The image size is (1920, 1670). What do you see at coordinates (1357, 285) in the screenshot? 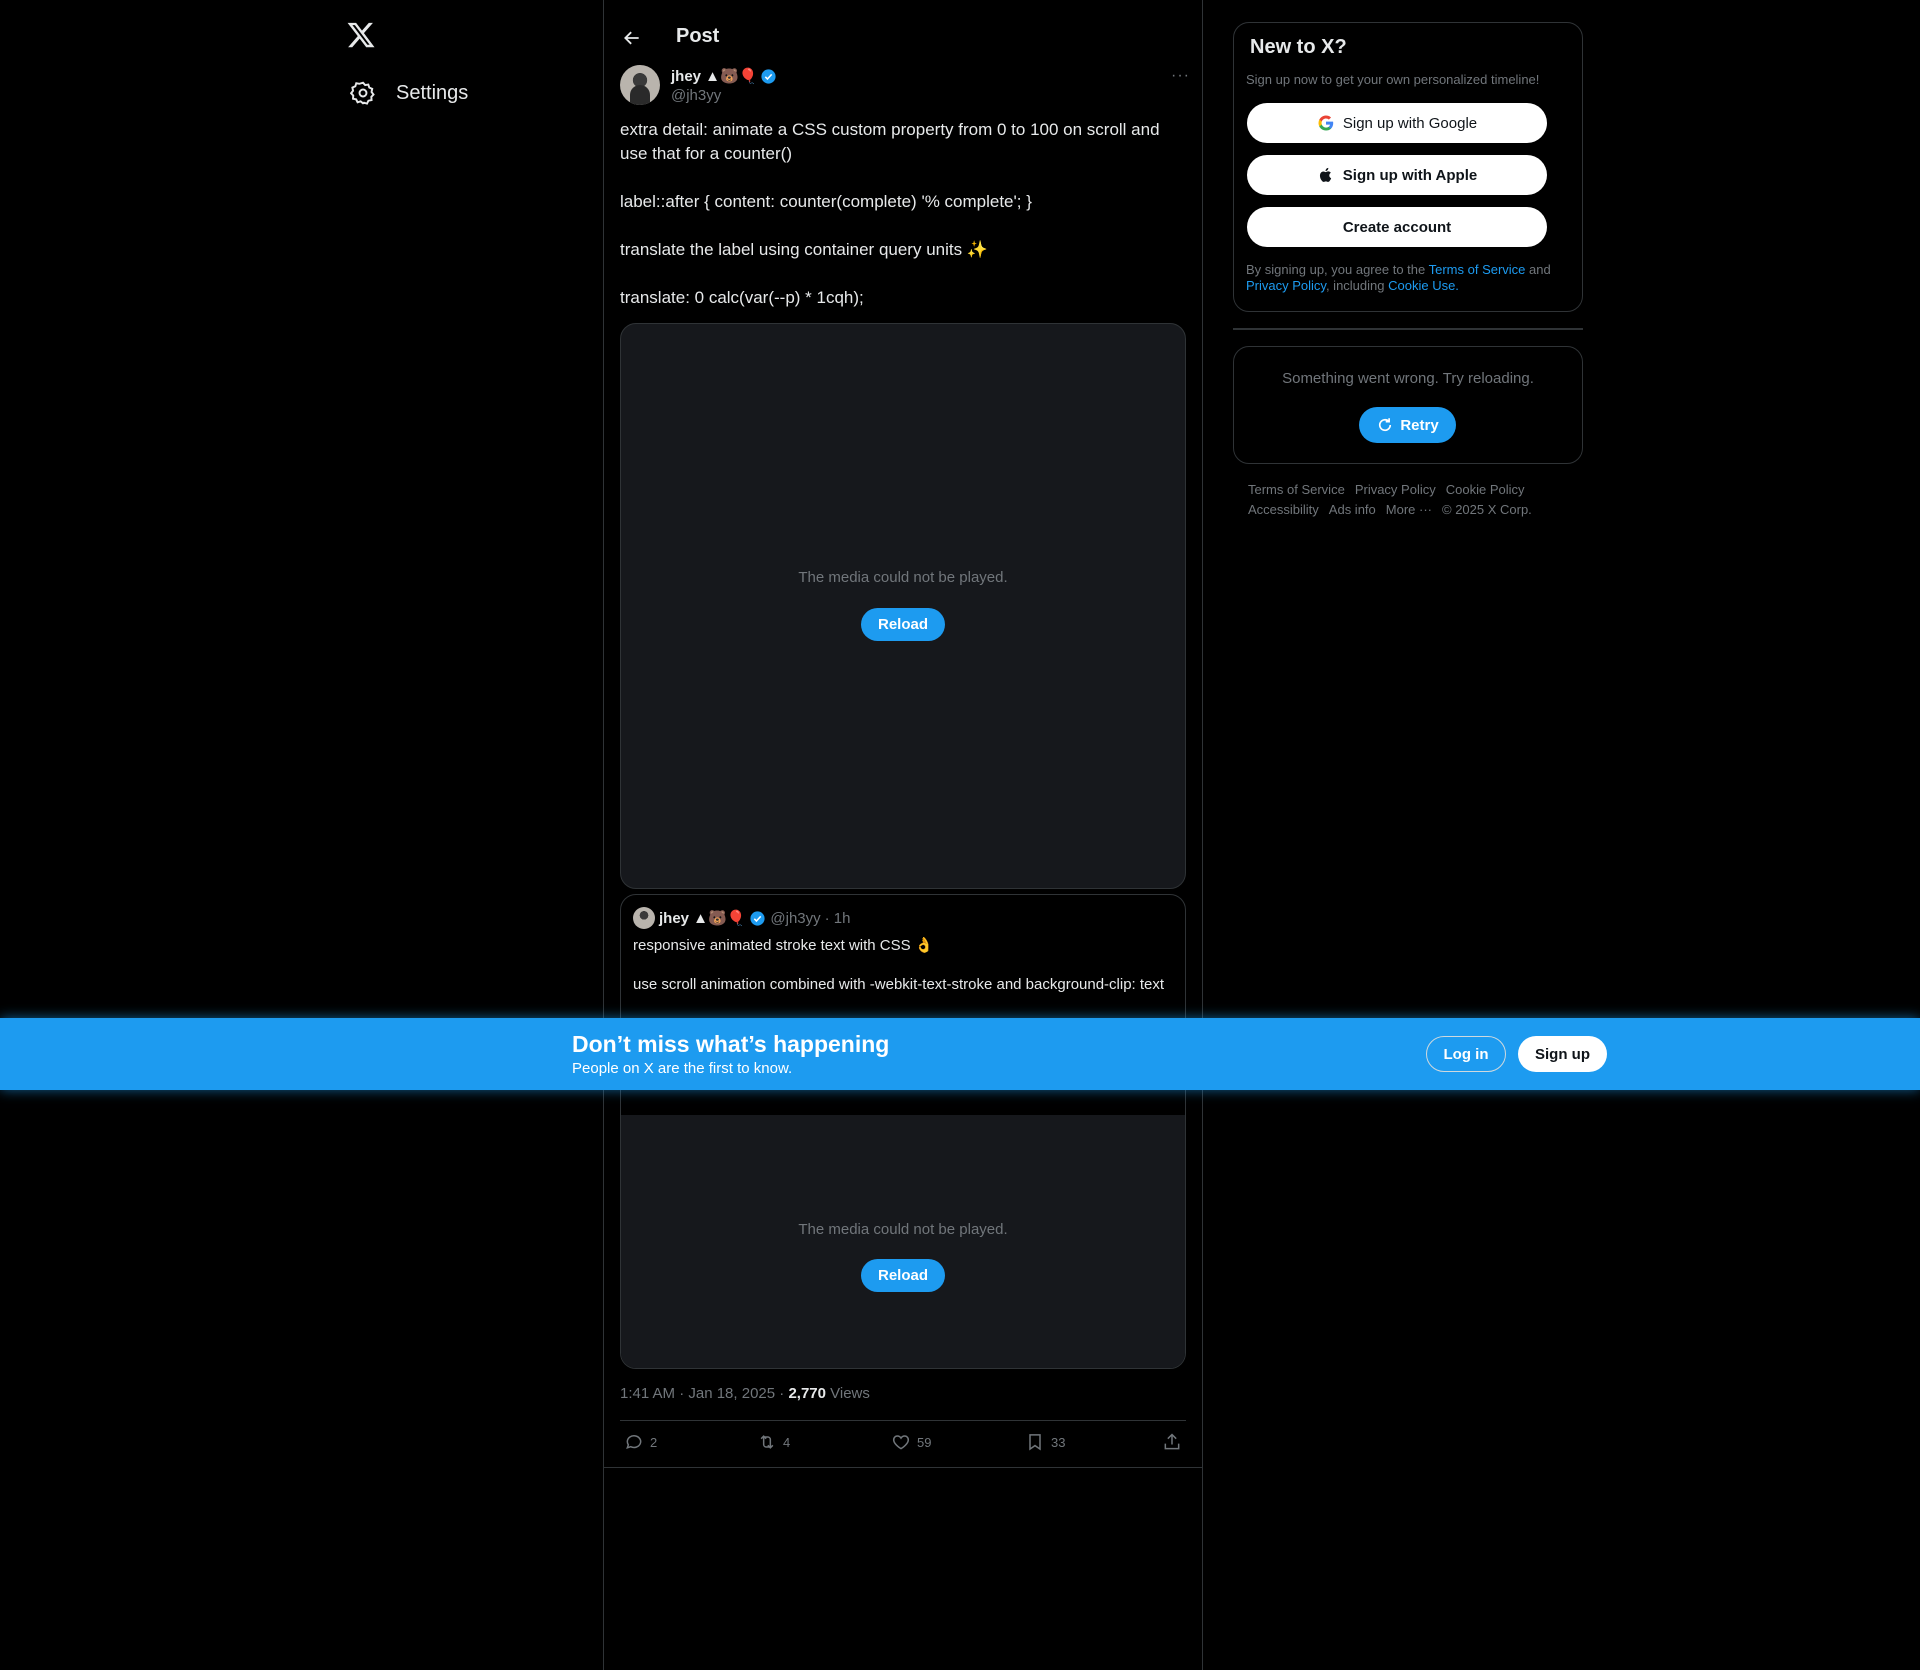
I see `legal-text: , including` at bounding box center [1357, 285].